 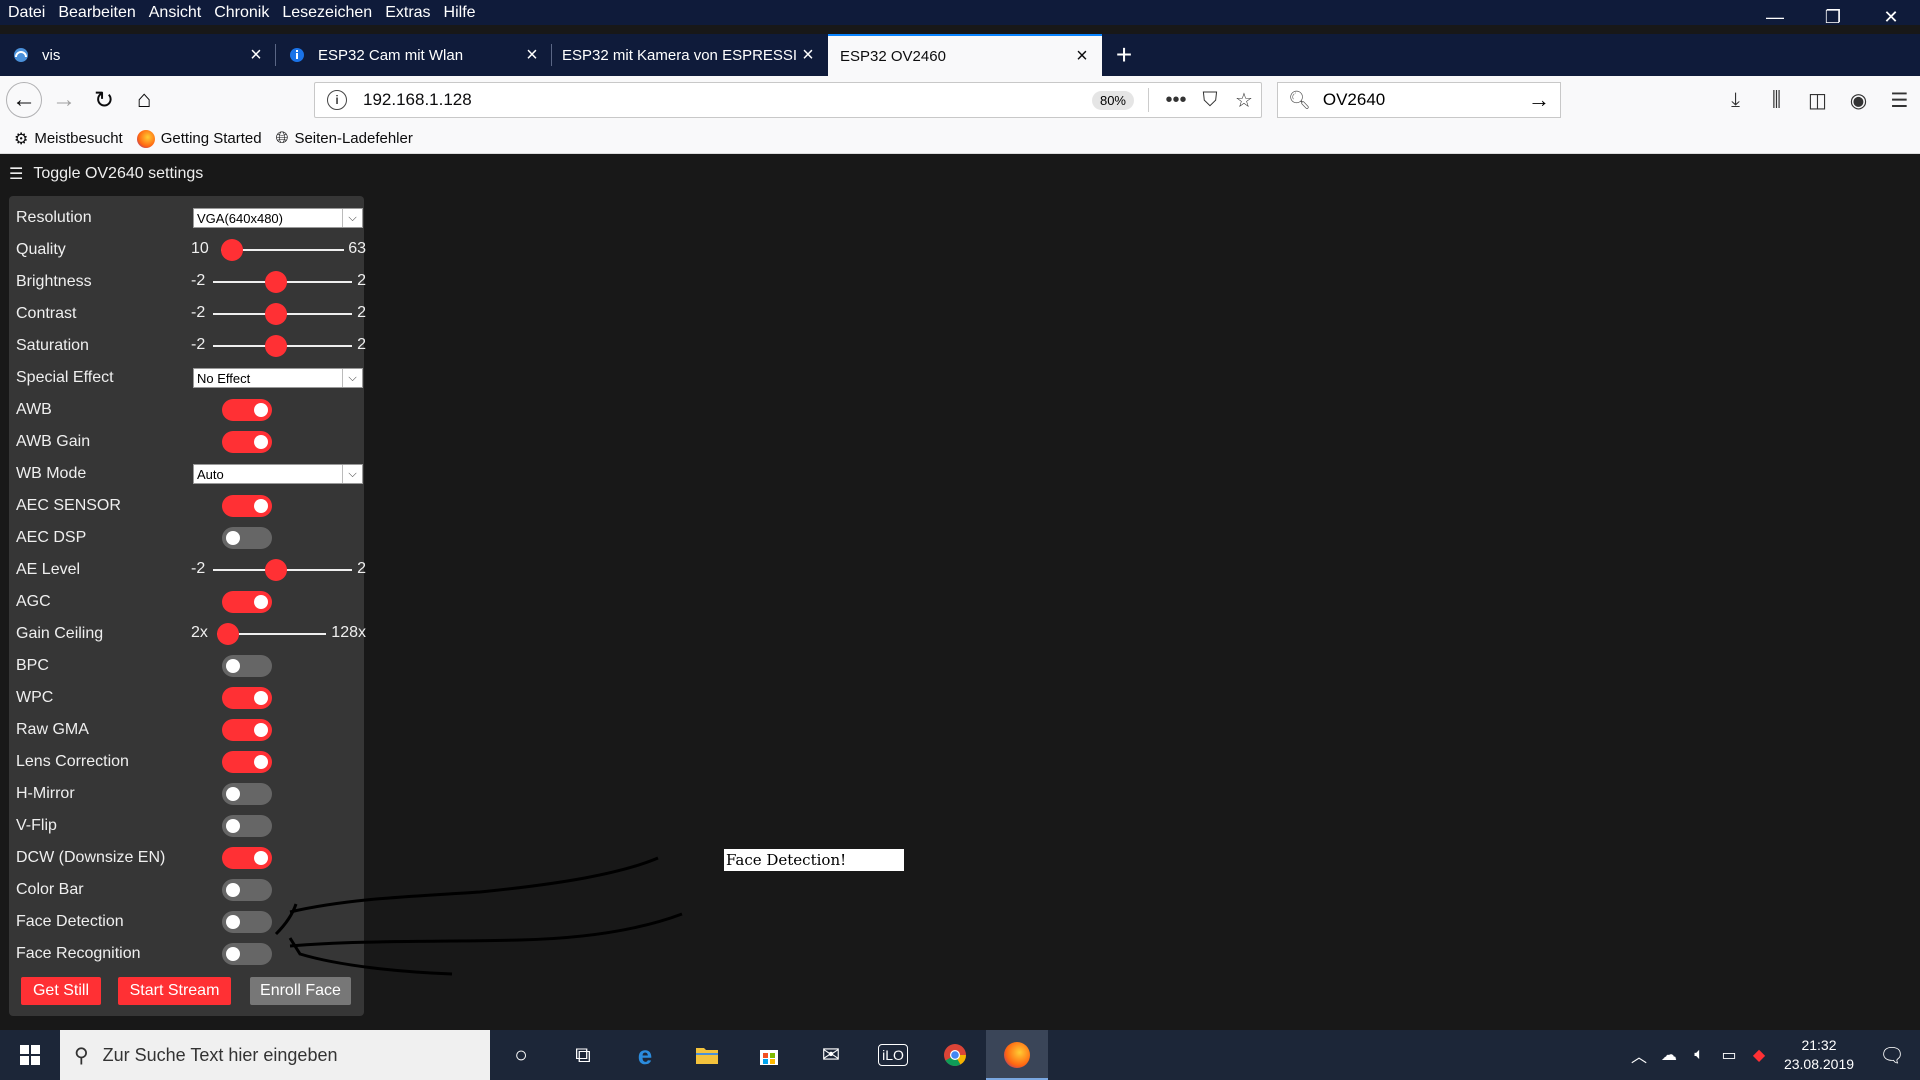 What do you see at coordinates (24, 100) in the screenshot?
I see `back-arrow-icon: ←` at bounding box center [24, 100].